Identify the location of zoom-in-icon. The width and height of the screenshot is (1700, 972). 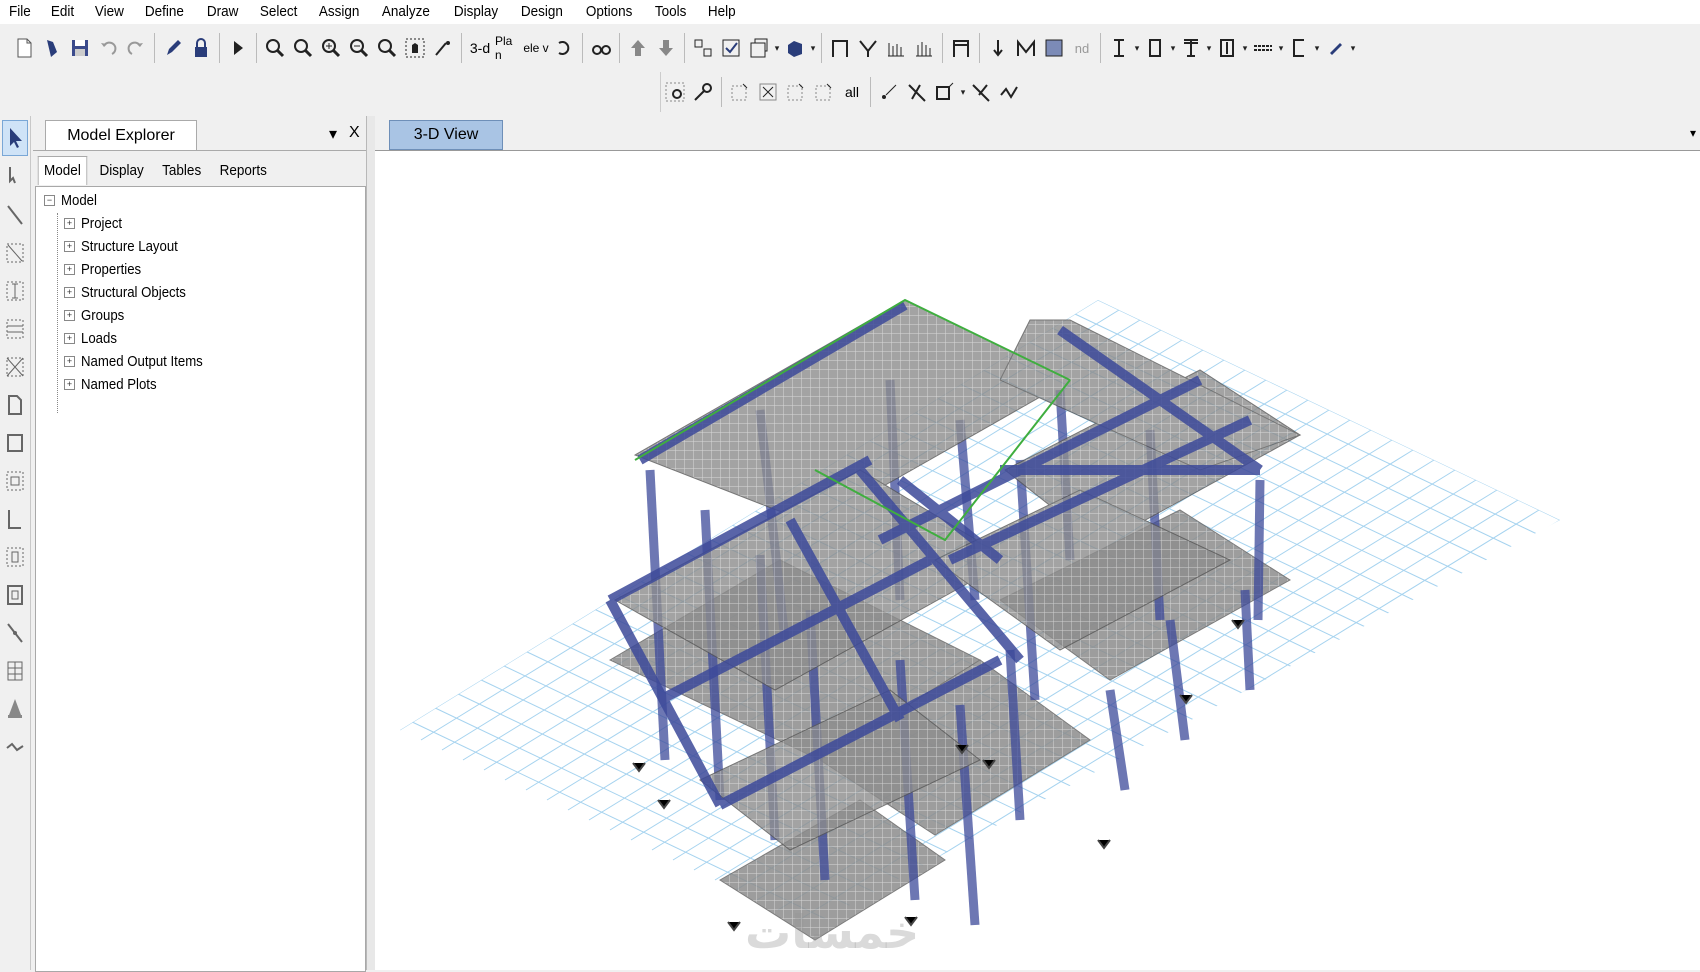
(331, 48).